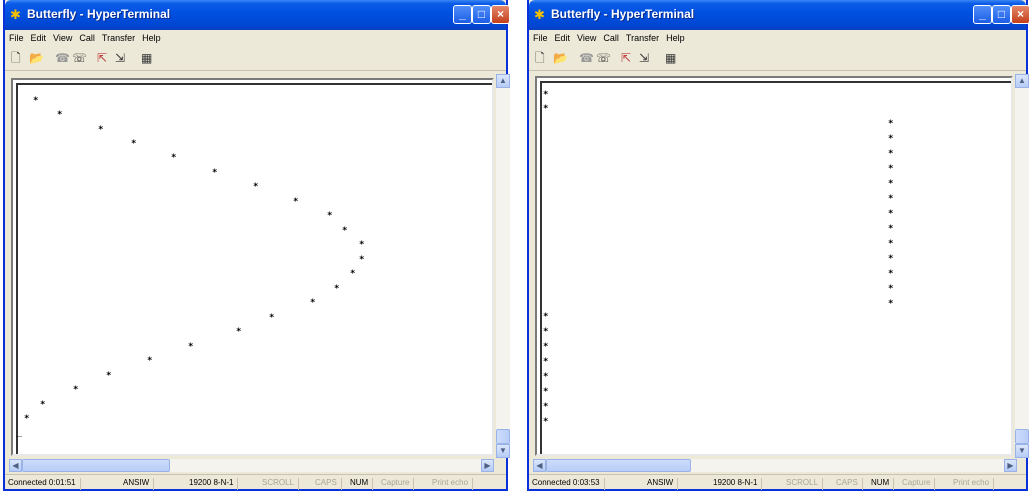  What do you see at coordinates (328, 484) in the screenshot?
I see `status-caps: CAPS` at bounding box center [328, 484].